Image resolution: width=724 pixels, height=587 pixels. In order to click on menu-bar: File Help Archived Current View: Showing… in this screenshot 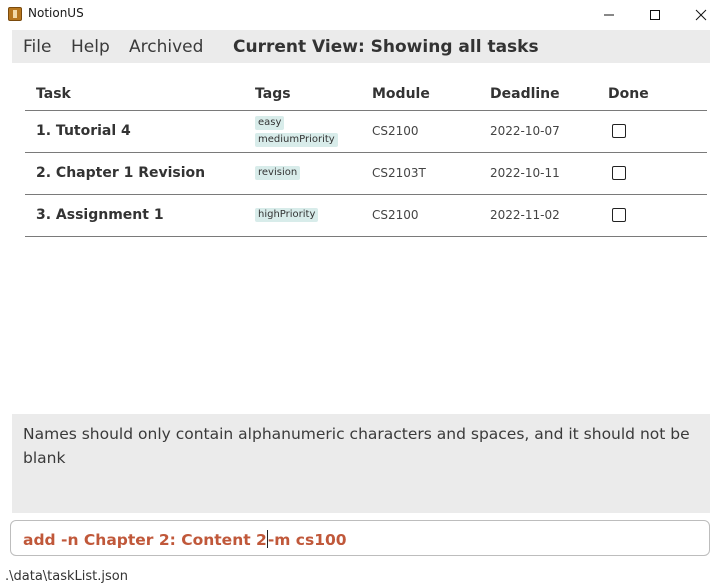, I will do `click(361, 46)`.